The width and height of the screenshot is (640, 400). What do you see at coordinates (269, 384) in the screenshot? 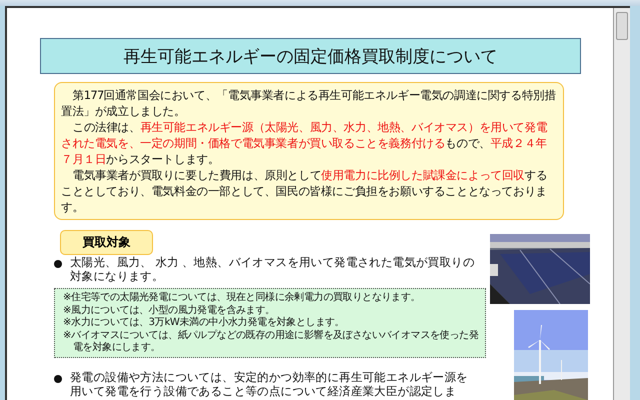
I see `bullet-text: 発電の設備や方法については、安定的かつ効率的に再生可能エネルギー源を用いて発電を行う設備であること等の点について経済産業大臣が認定しま` at bounding box center [269, 384].